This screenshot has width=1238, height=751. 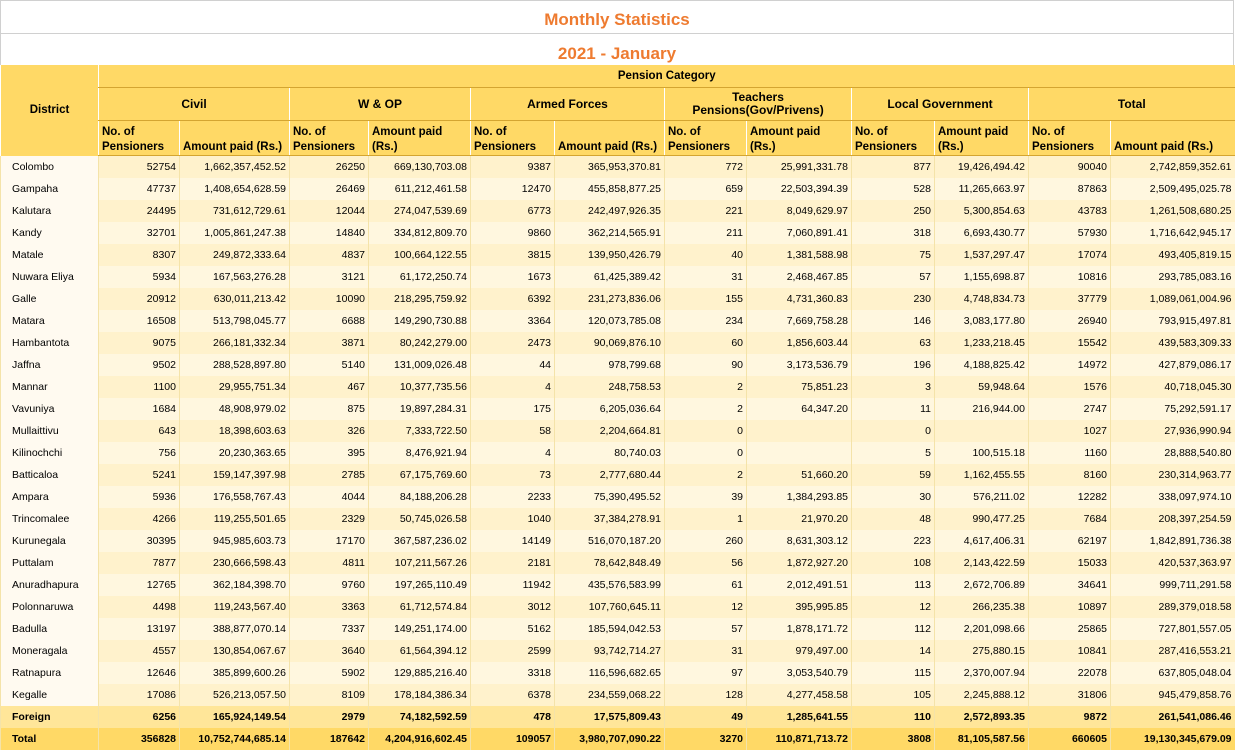 I want to click on value-cell: 0, so click(x=705, y=453).